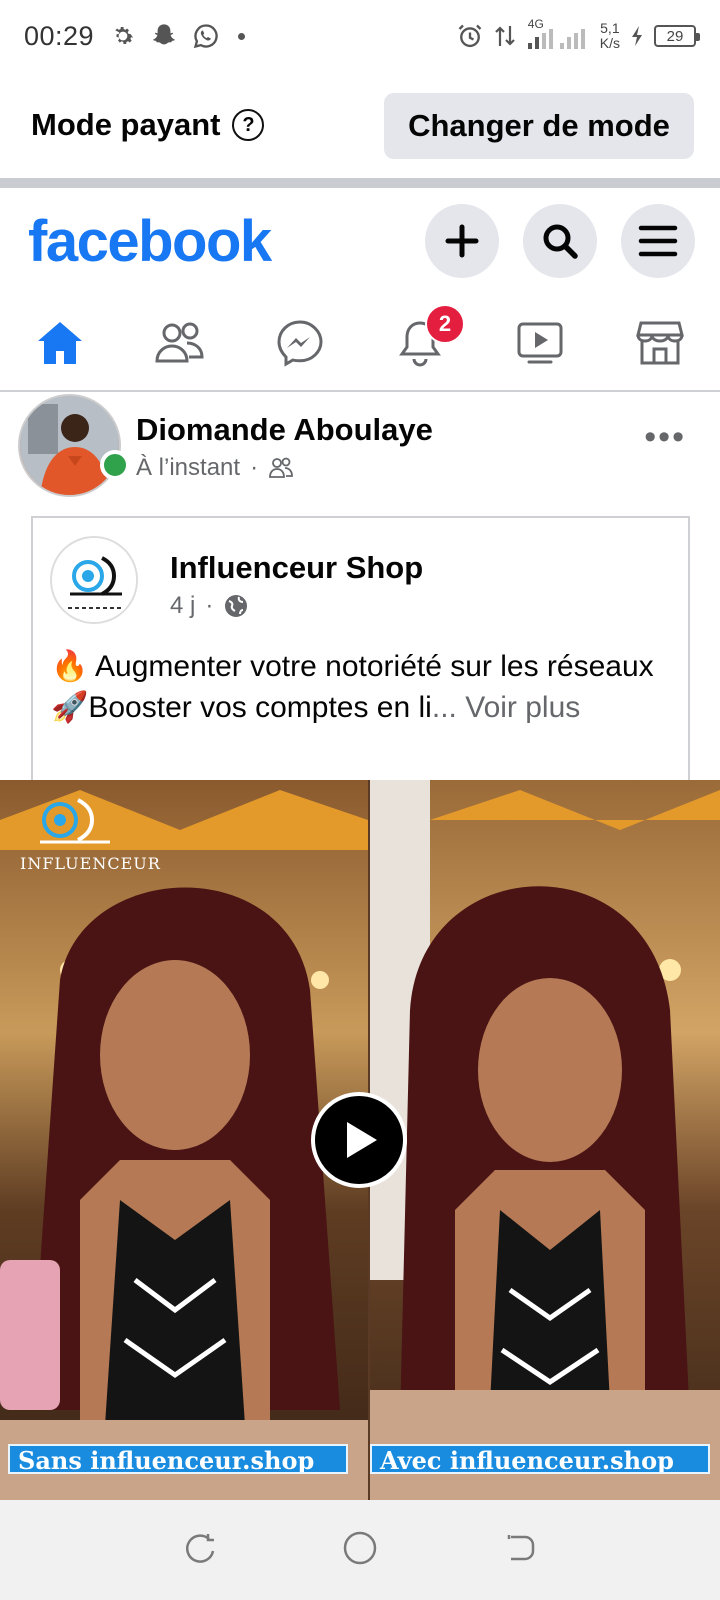 The width and height of the screenshot is (720, 1600). I want to click on influenceur-logo-icon, so click(94, 580).